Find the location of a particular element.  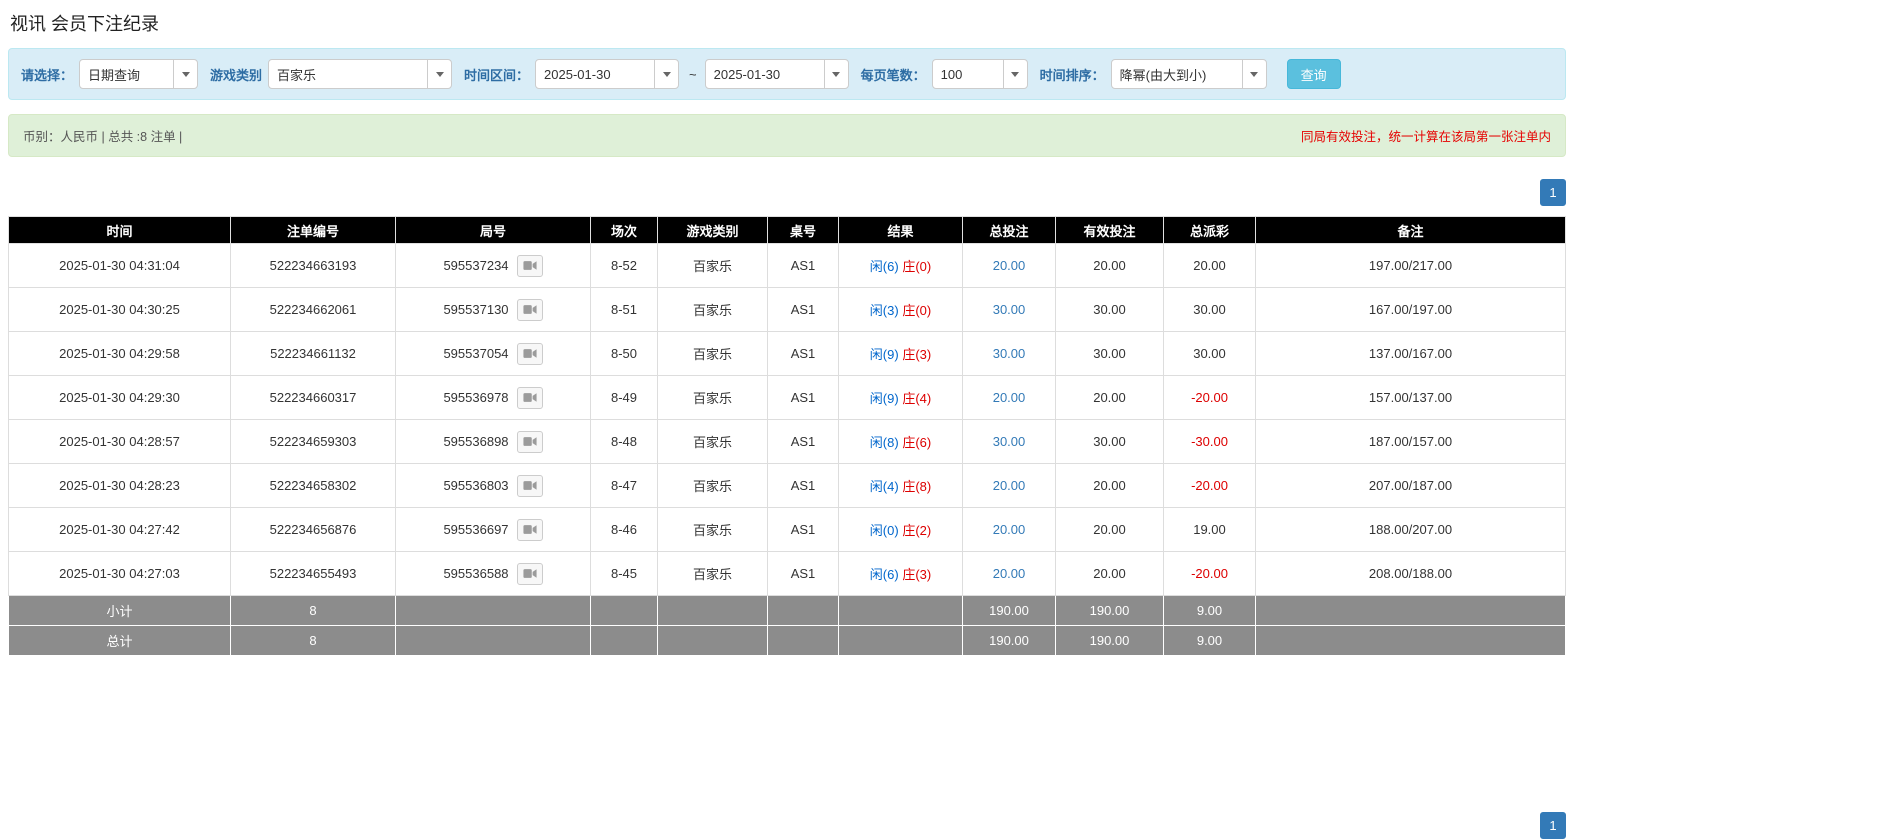

total-bet-cell: 30.00 is located at coordinates (1009, 309).